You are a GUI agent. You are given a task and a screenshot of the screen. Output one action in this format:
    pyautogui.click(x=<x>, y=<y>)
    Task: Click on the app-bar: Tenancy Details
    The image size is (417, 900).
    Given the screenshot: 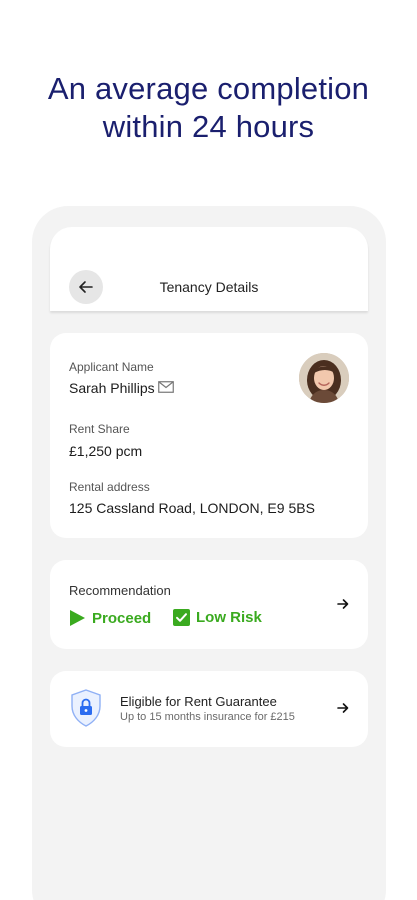 What is the action you would take?
    pyautogui.click(x=209, y=269)
    